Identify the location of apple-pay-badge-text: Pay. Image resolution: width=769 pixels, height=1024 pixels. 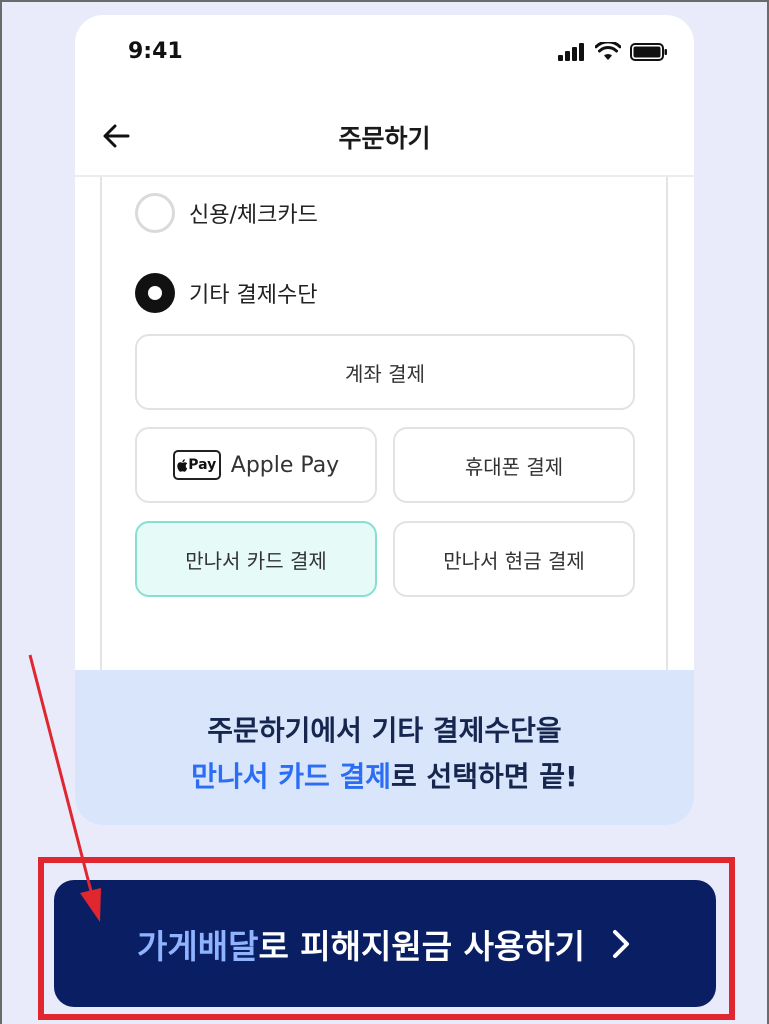
(202, 465).